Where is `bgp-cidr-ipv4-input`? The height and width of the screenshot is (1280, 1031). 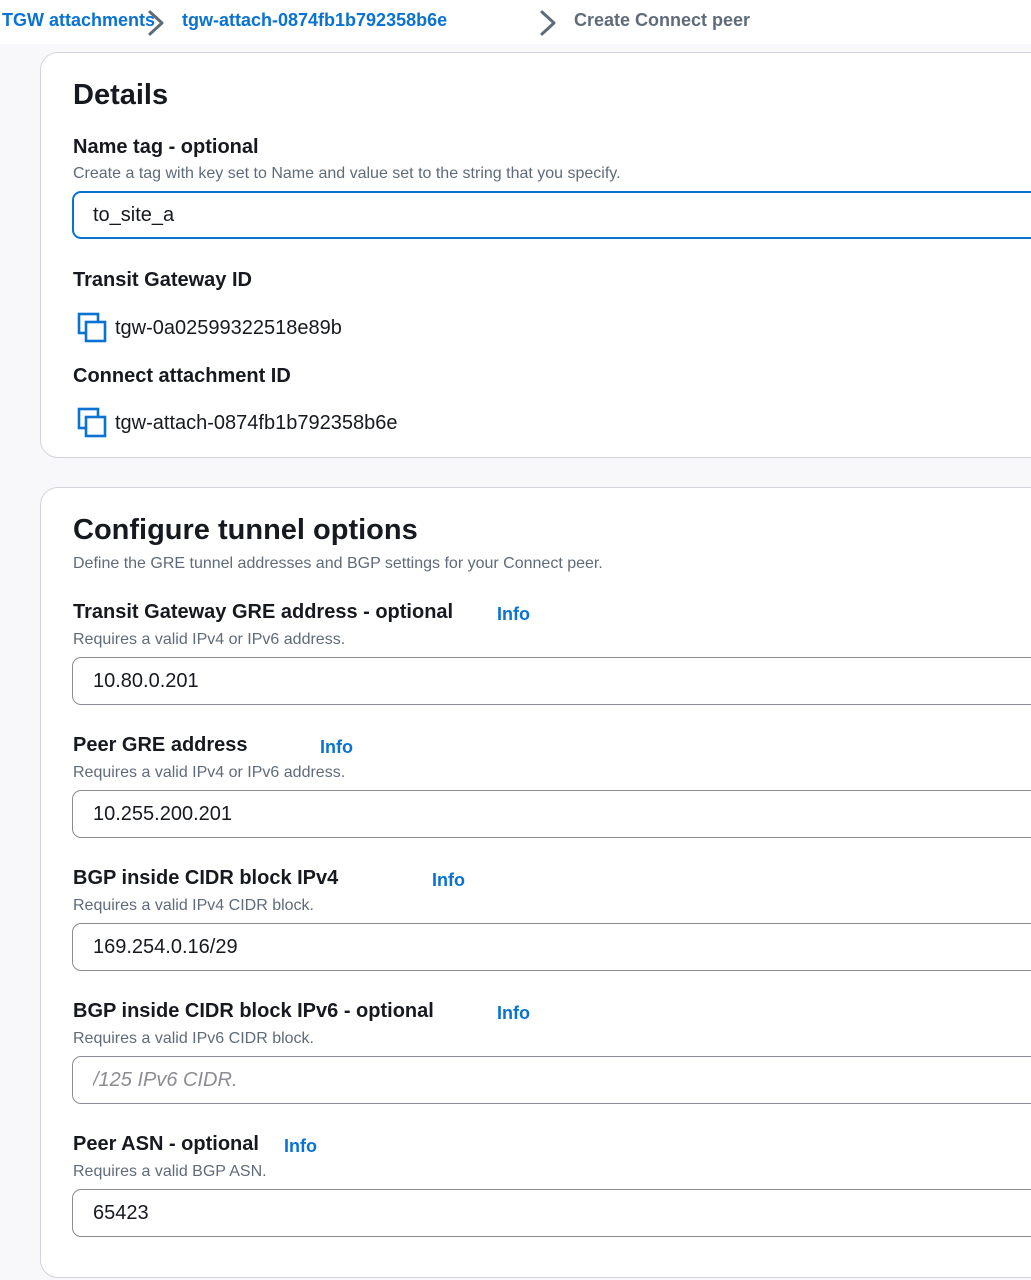
bgp-cidr-ipv4-input is located at coordinates (551, 947).